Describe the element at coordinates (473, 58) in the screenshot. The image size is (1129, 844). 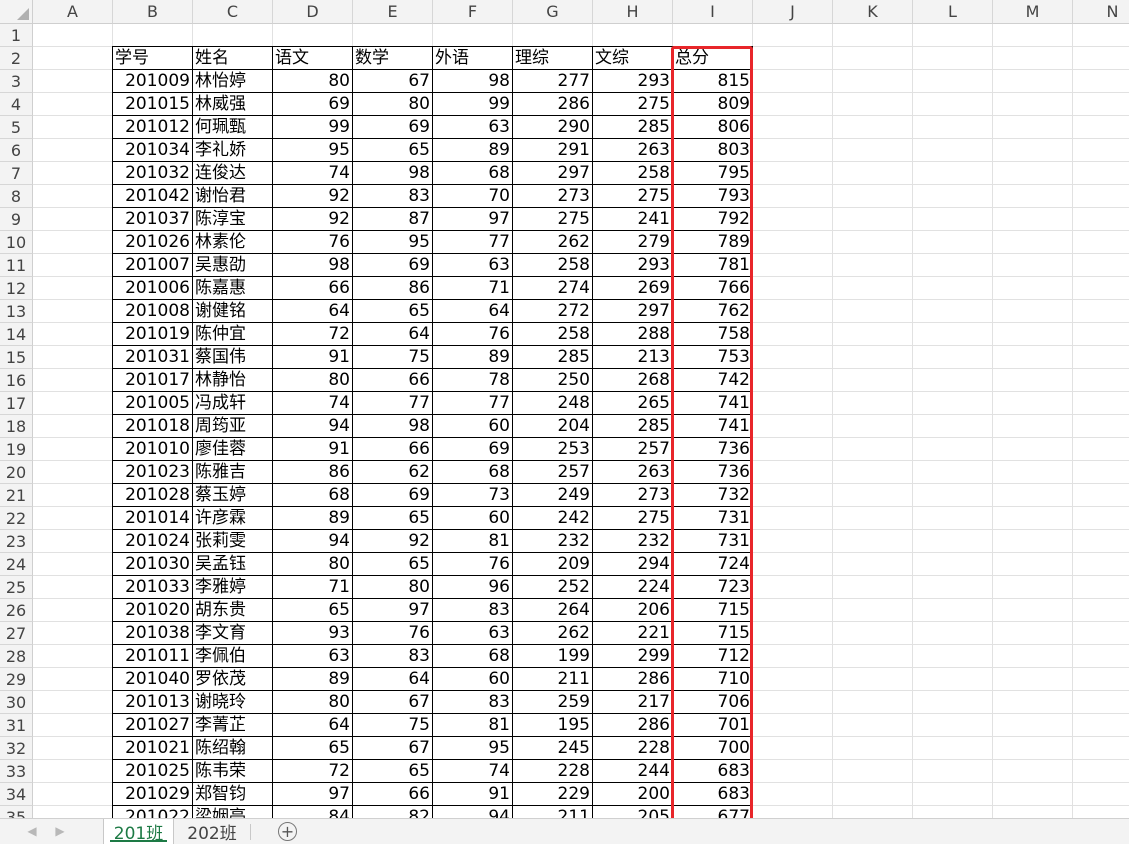
I see `table-header-cell: 外语` at that location.